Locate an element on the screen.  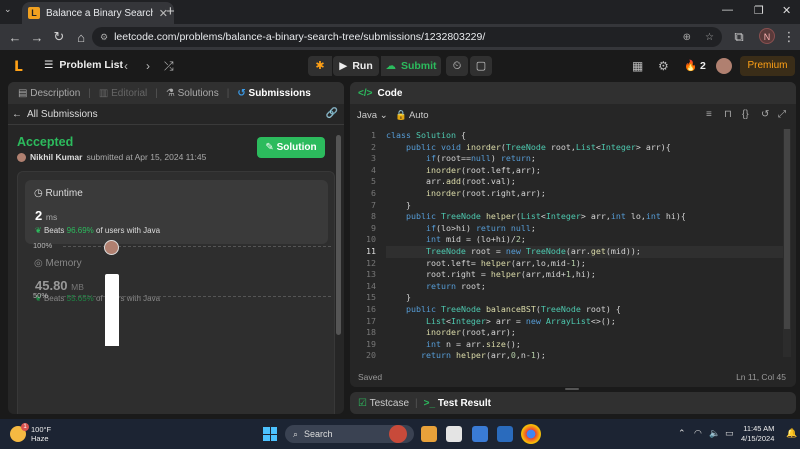
prev-problem-icon: ‹ is located at coordinates (126, 66).